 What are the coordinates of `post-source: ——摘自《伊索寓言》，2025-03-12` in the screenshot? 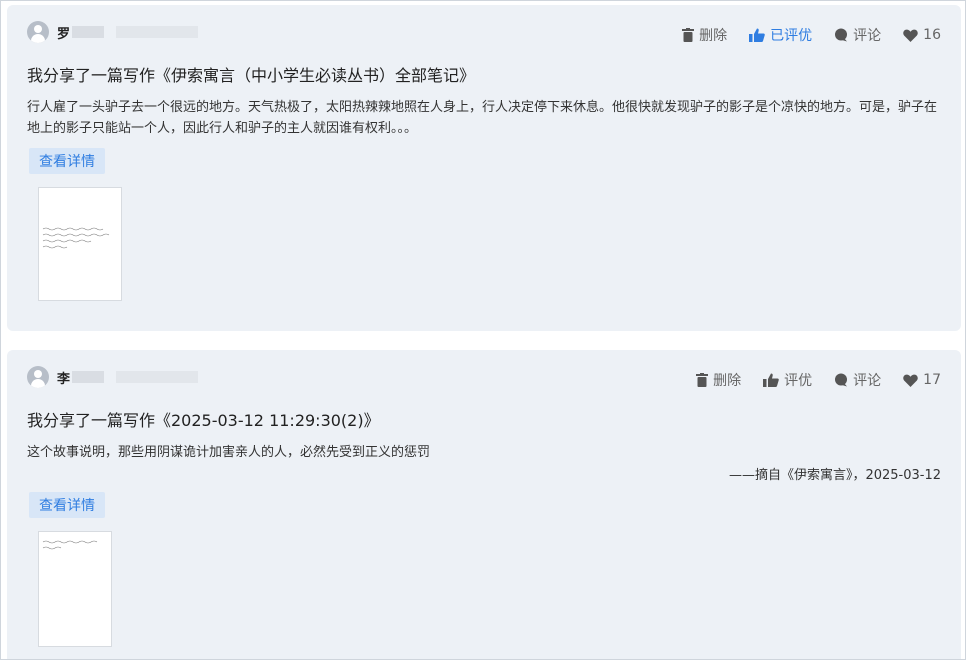 It's located at (834, 475).